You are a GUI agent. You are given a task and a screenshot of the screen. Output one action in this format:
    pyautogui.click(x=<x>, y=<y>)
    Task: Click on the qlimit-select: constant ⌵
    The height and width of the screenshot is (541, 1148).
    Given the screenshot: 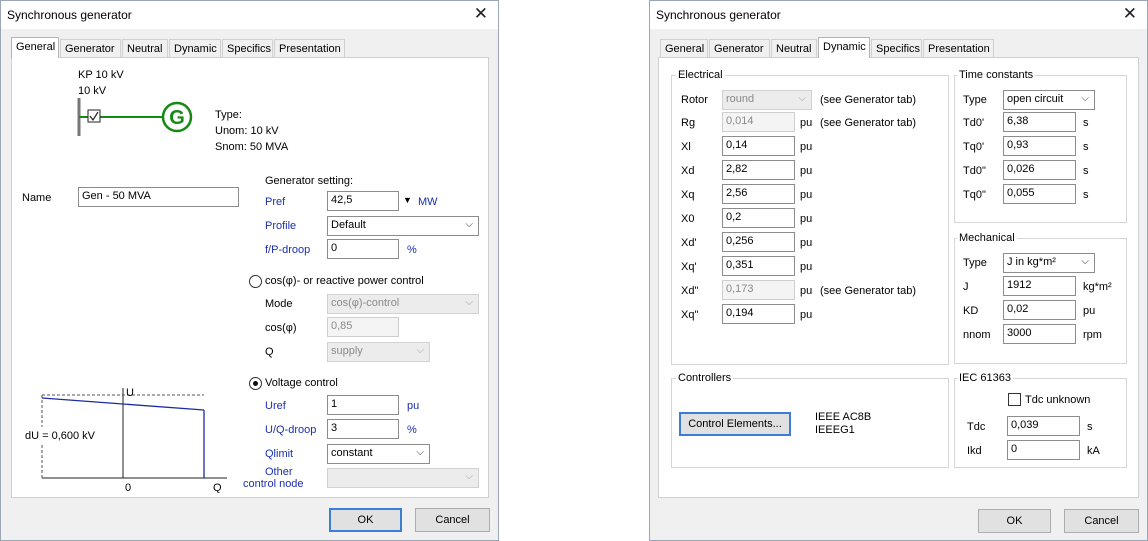 What is the action you would take?
    pyautogui.click(x=378, y=454)
    